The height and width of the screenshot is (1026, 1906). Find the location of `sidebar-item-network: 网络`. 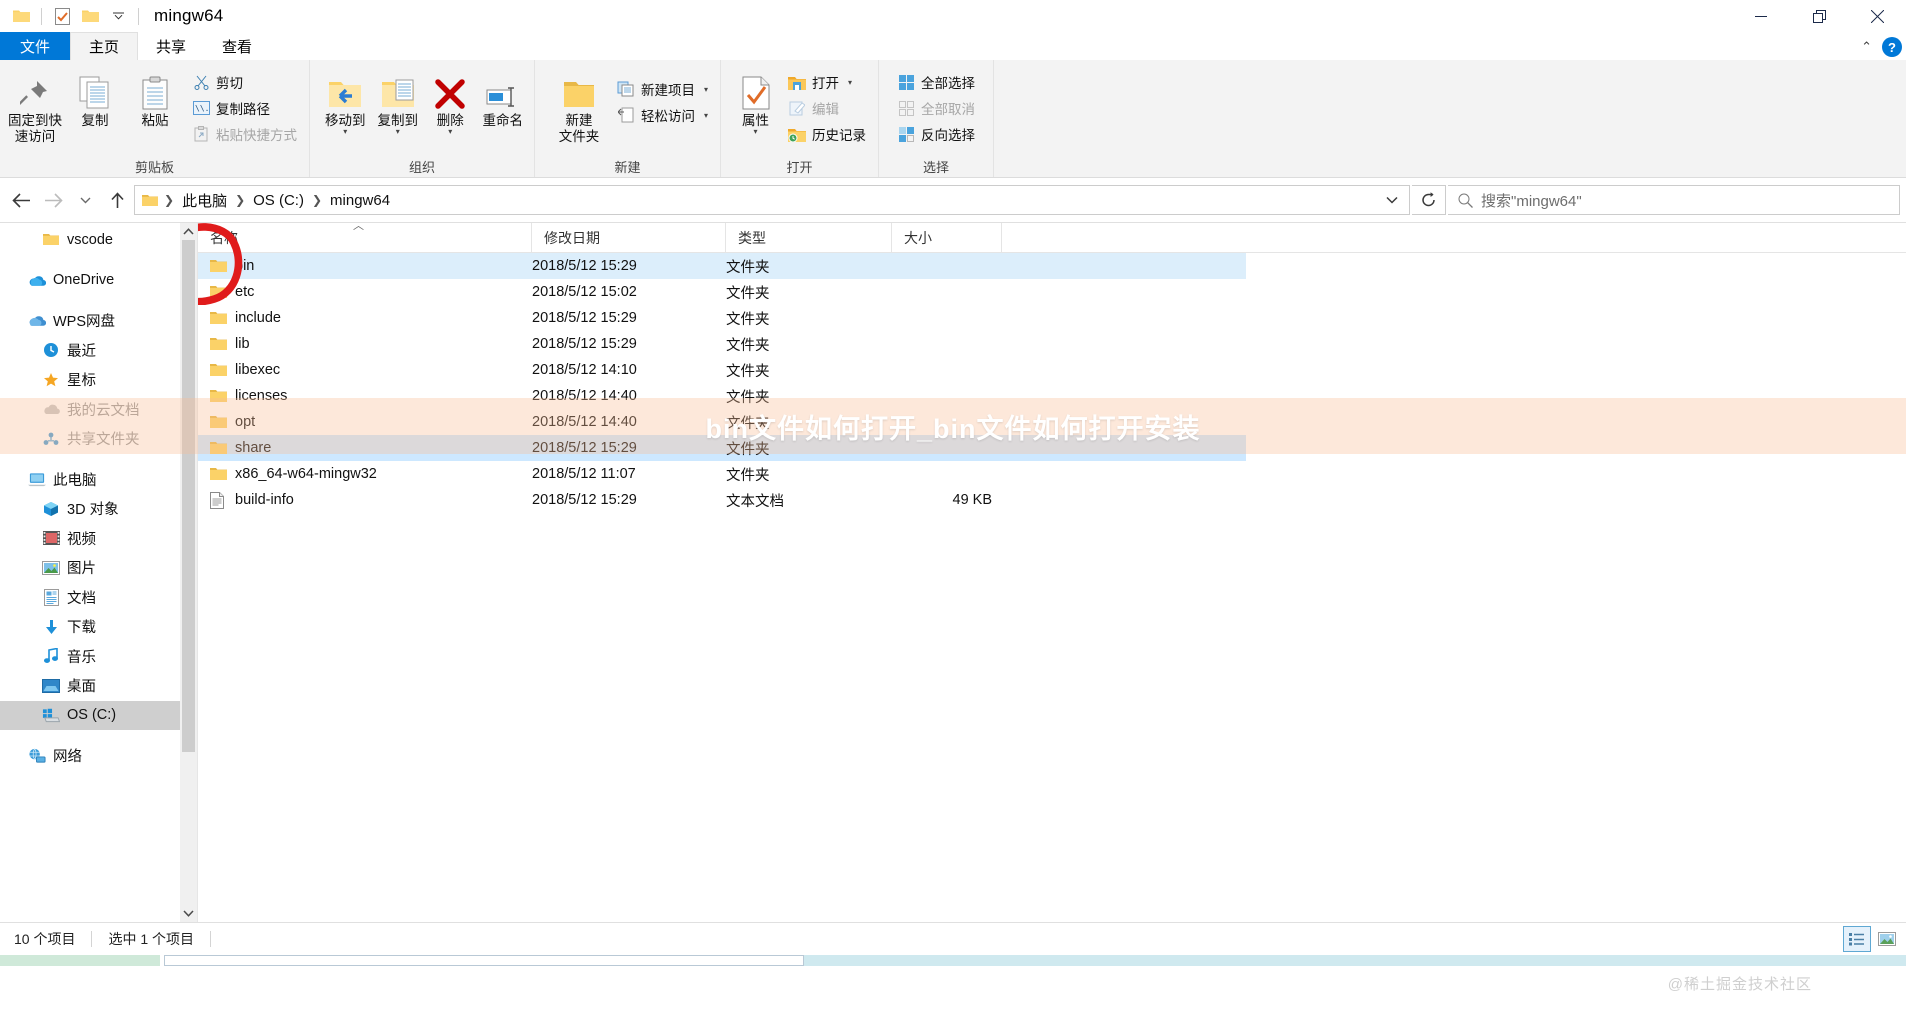

sidebar-item-network: 网络 is located at coordinates (98, 756).